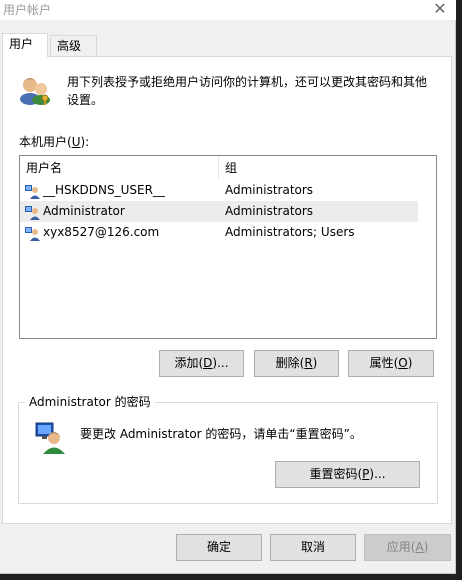  Describe the element at coordinates (21, 44) in the screenshot. I see `tab-users-label: 用户` at that location.